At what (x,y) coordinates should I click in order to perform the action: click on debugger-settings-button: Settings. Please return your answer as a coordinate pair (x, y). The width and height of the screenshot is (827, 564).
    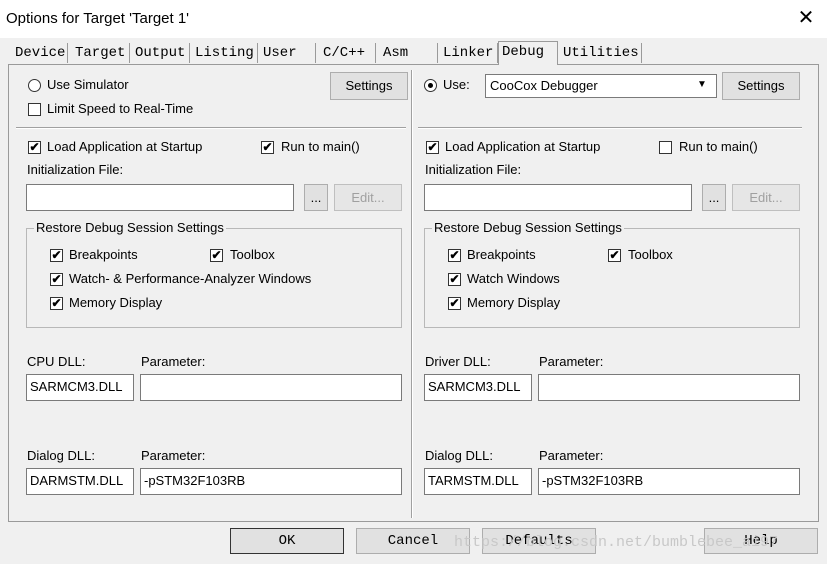
    Looking at the image, I should click on (761, 86).